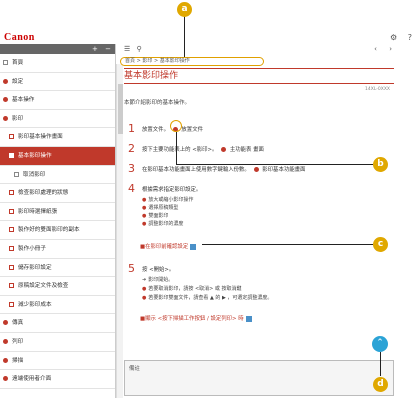 The image size is (420, 398). What do you see at coordinates (19, 37) in the screenshot?
I see `canon-logo: Canon` at bounding box center [19, 37].